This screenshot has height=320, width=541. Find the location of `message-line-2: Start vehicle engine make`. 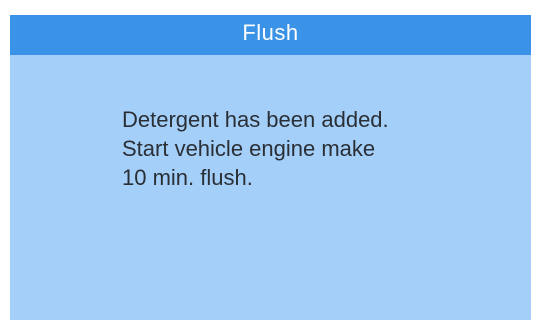

message-line-2: Start vehicle engine make is located at coordinates (249, 148).